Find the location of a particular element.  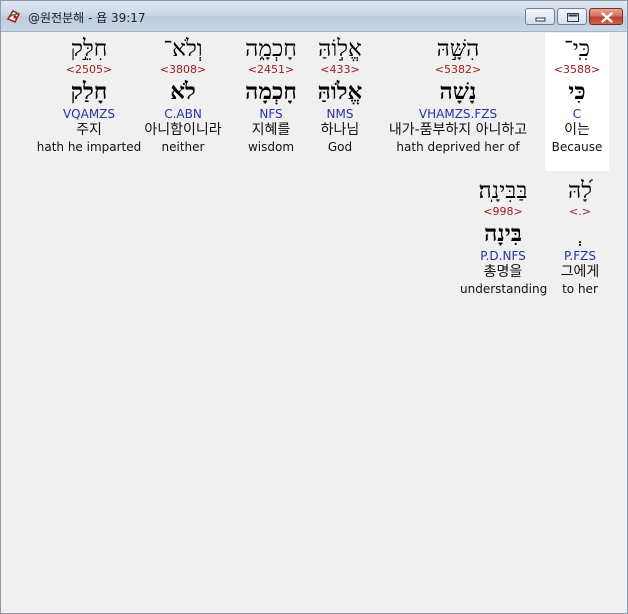

maximize-icon is located at coordinates (573, 17).